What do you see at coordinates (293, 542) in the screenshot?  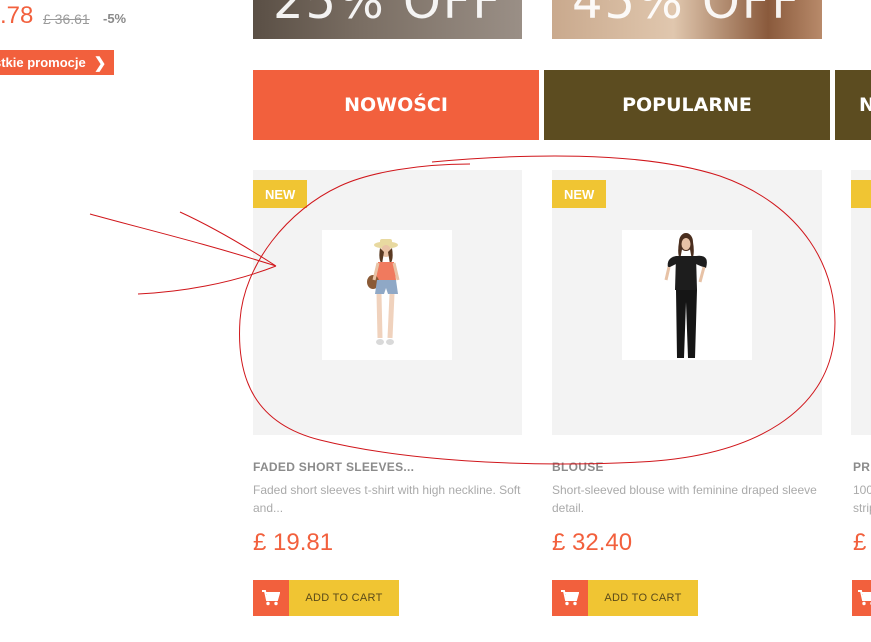 I see `product-price: £ 19.81` at bounding box center [293, 542].